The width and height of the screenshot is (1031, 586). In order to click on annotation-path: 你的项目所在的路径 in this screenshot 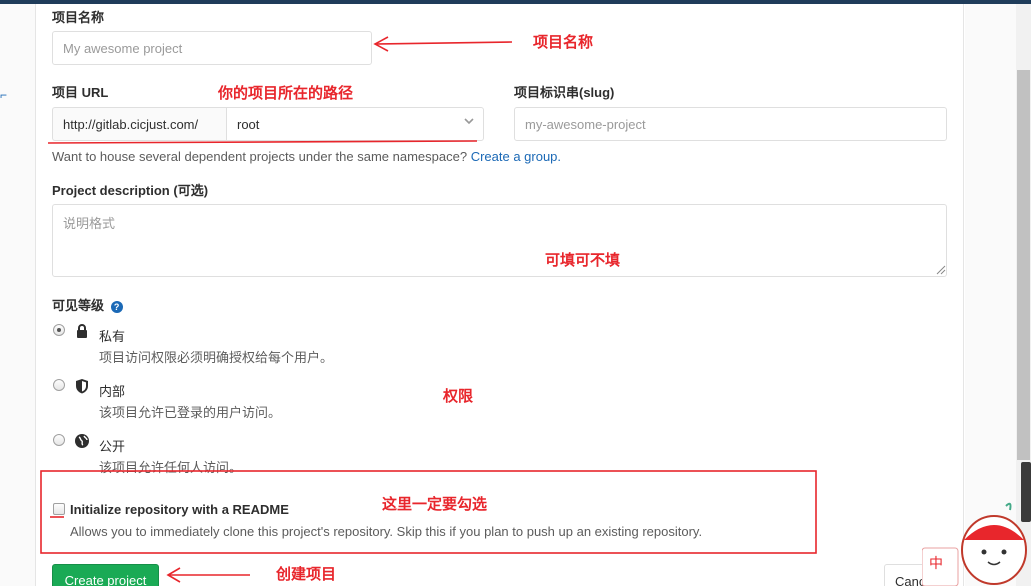, I will do `click(286, 93)`.